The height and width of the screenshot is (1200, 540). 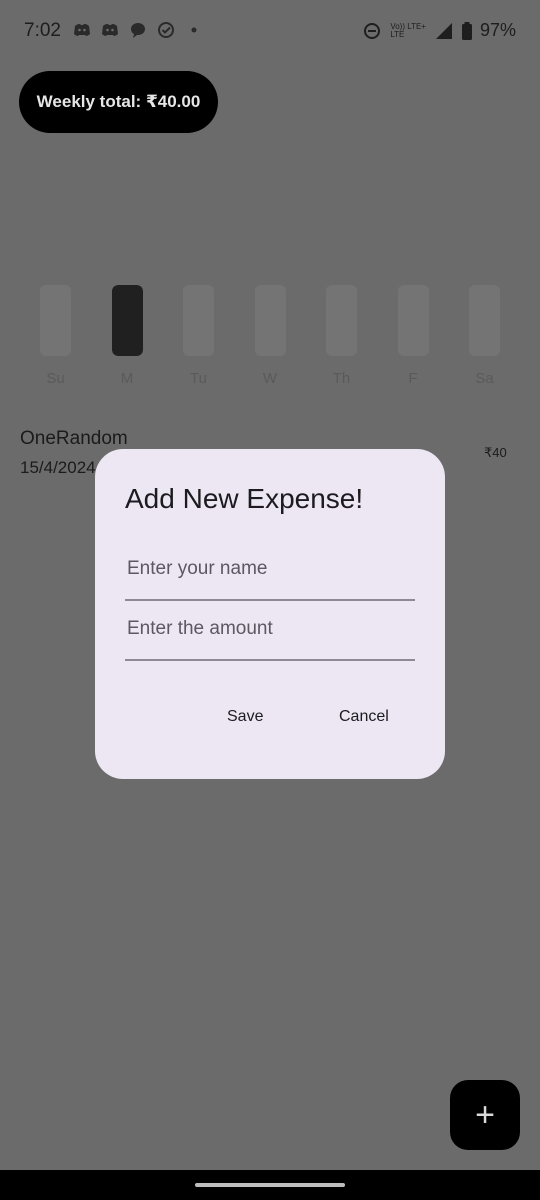 What do you see at coordinates (42, 30) in the screenshot?
I see `status-time: 7:02` at bounding box center [42, 30].